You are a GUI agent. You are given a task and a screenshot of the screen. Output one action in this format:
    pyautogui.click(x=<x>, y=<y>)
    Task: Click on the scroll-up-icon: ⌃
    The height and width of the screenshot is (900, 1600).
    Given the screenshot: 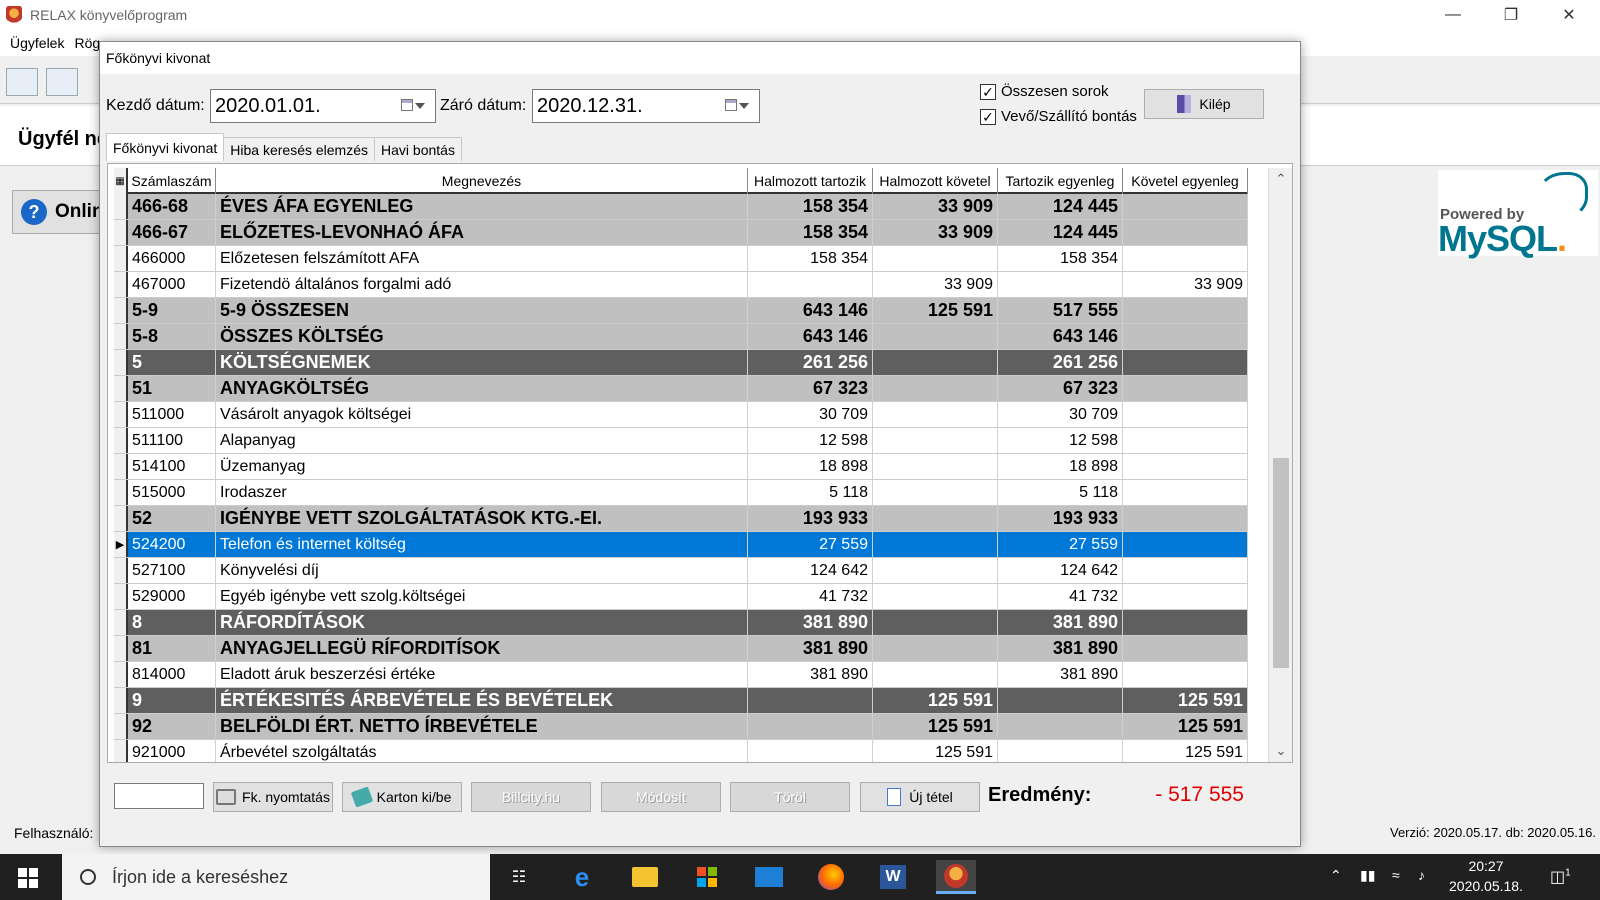 What is the action you would take?
    pyautogui.click(x=1281, y=179)
    